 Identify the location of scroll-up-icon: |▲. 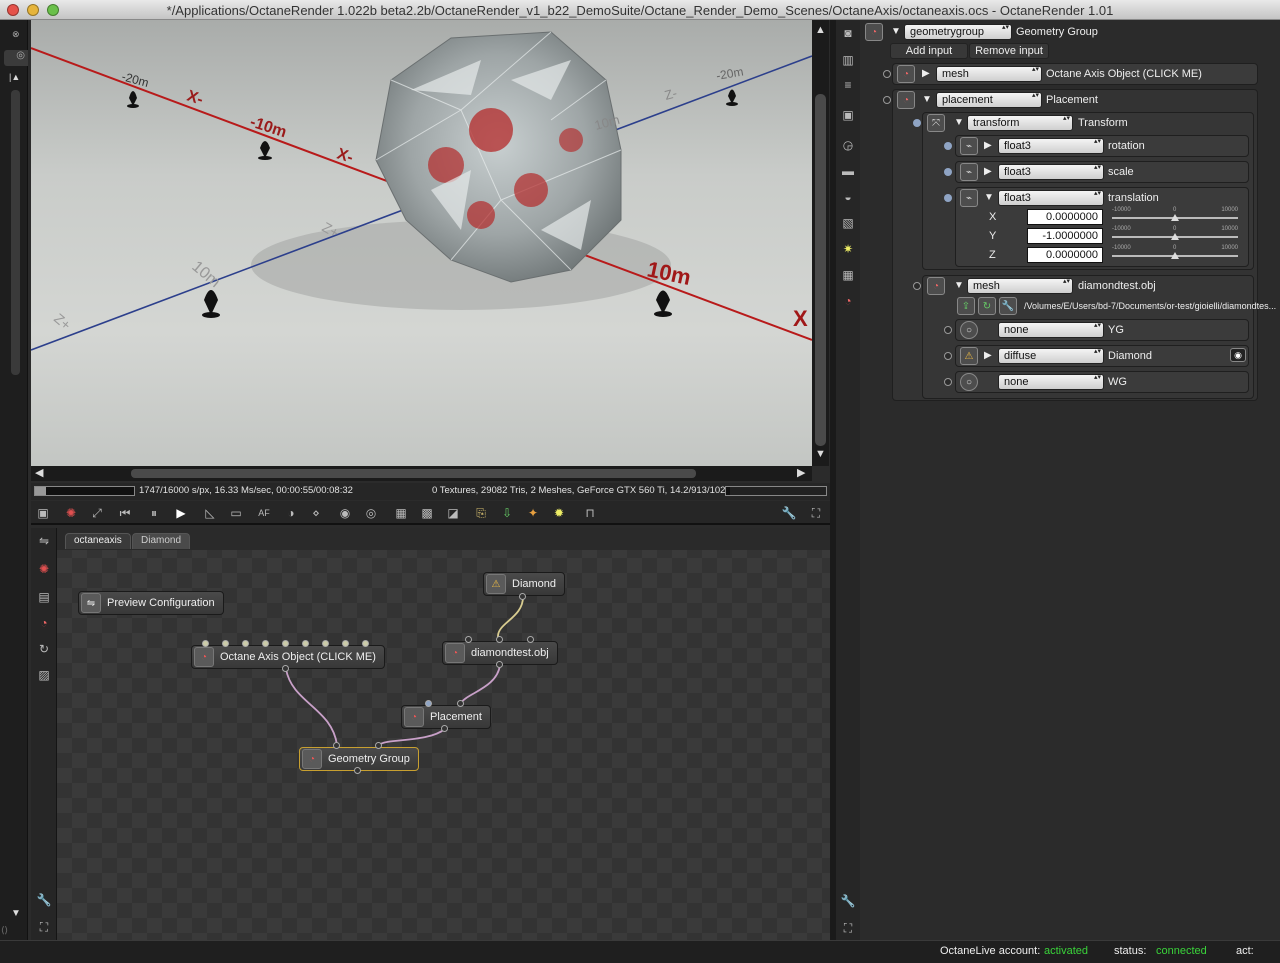
(14, 77).